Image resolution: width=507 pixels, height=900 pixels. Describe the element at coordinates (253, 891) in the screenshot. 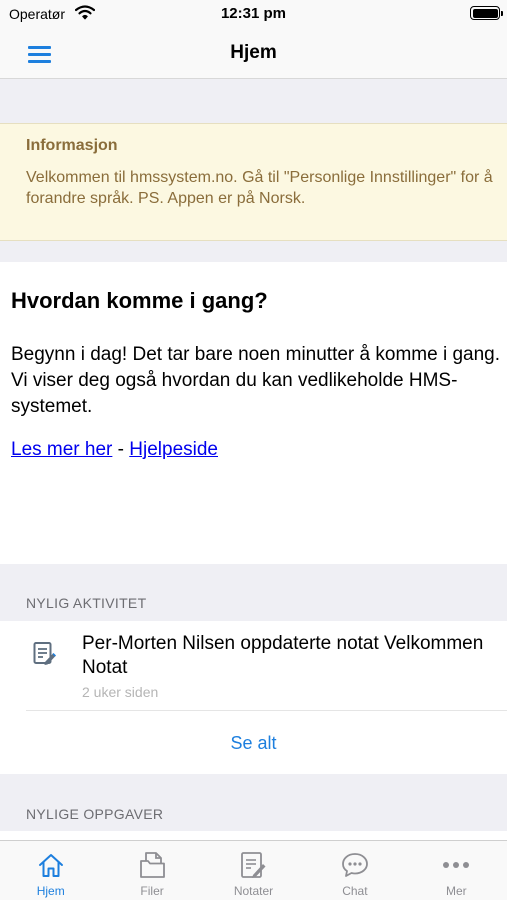

I see `tab-label: Notater` at that location.